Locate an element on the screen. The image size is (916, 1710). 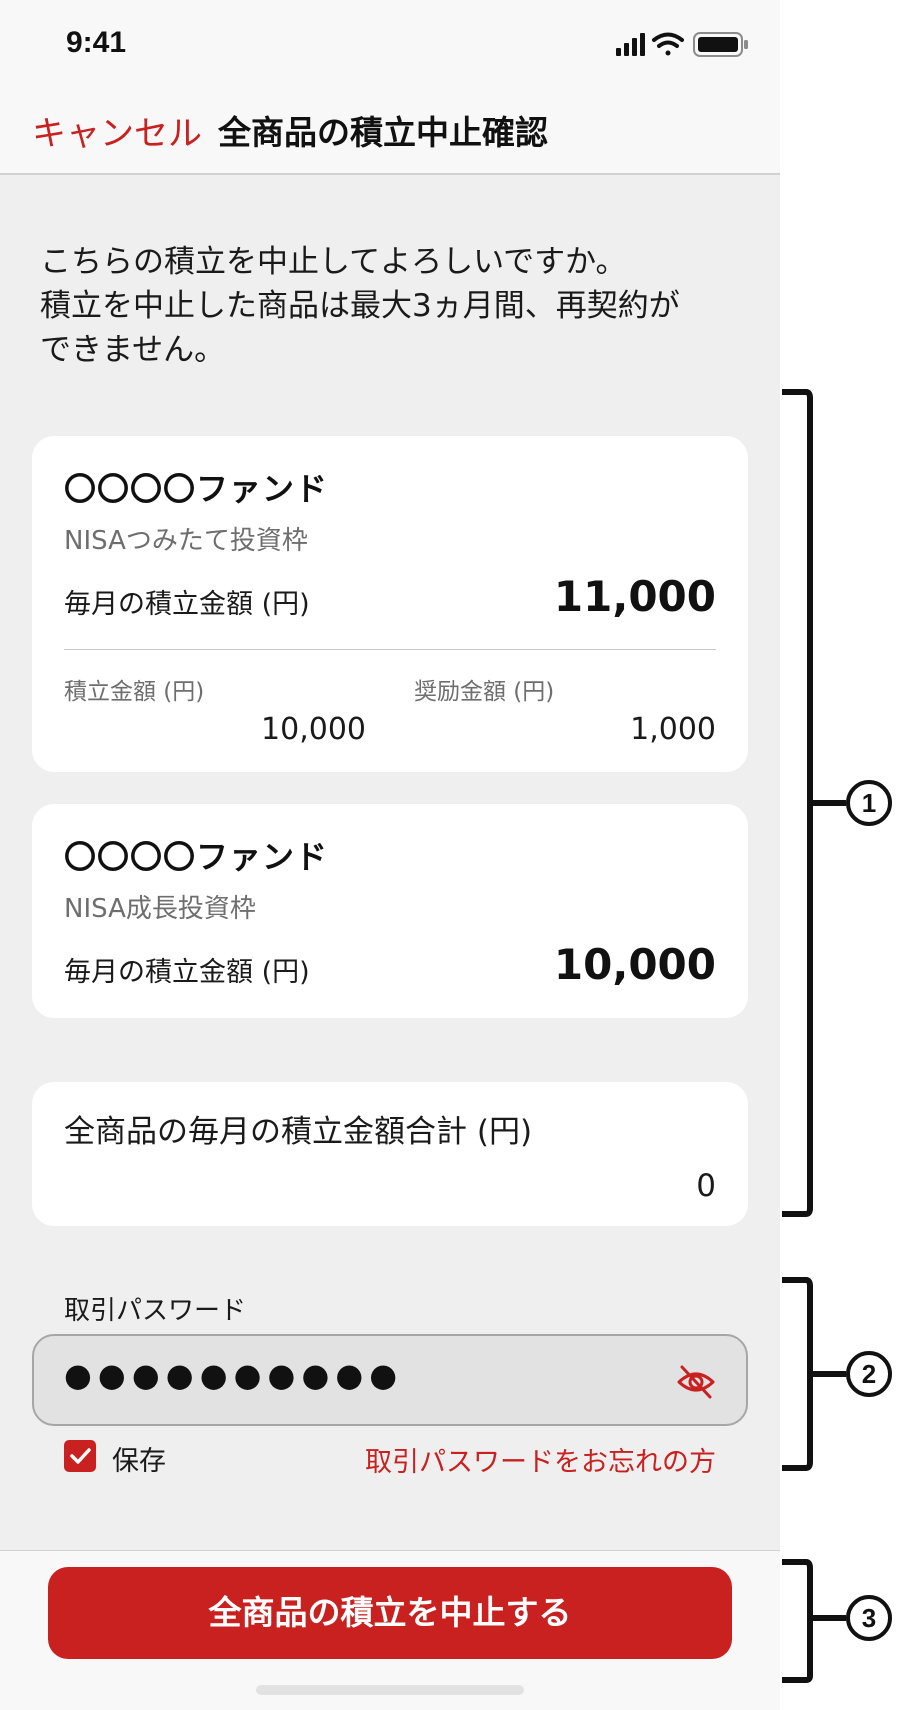
total-amount-label: 全商品の毎月の積立金額合計 (円) is located at coordinates (298, 1132).